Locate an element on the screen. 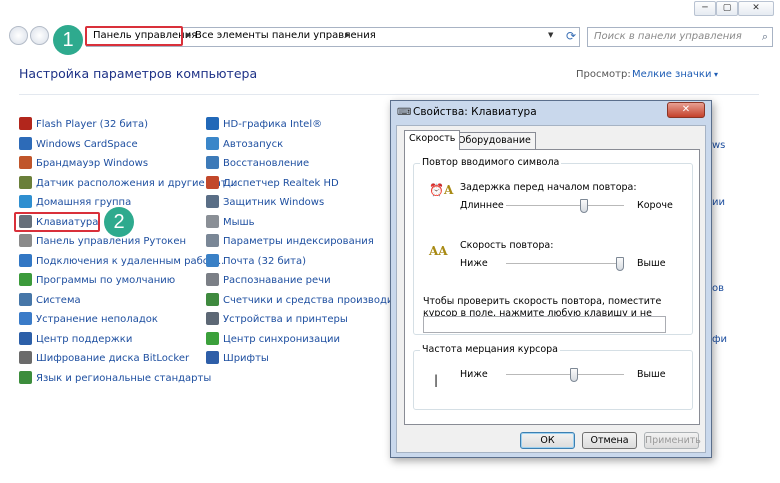  cp-item: Параметры индексирования is located at coordinates (290, 243).